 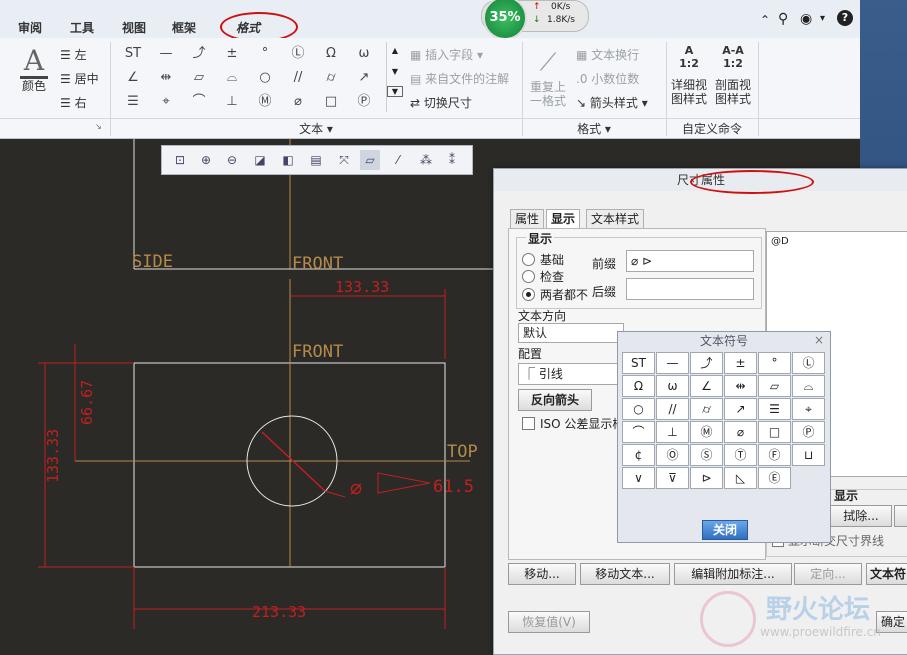 I want to click on ribbon-symbol-item: ±, so click(x=232, y=54).